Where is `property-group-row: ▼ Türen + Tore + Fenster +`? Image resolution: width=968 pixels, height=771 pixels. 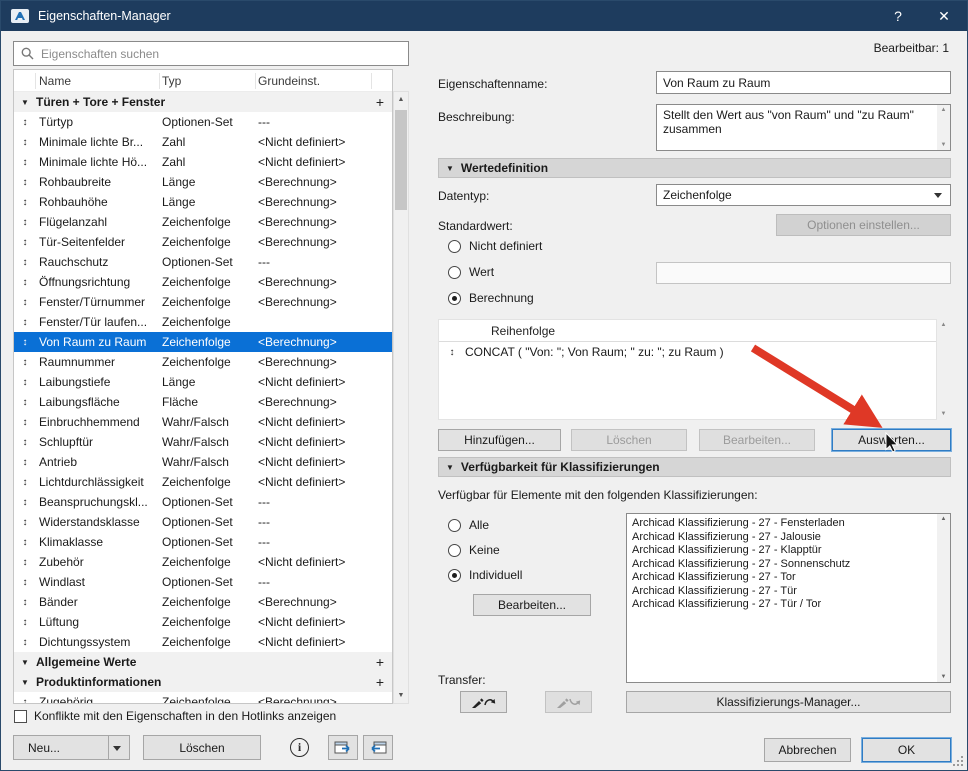
property-group-row: ▼ Türen + Tore + Fenster + is located at coordinates (203, 102).